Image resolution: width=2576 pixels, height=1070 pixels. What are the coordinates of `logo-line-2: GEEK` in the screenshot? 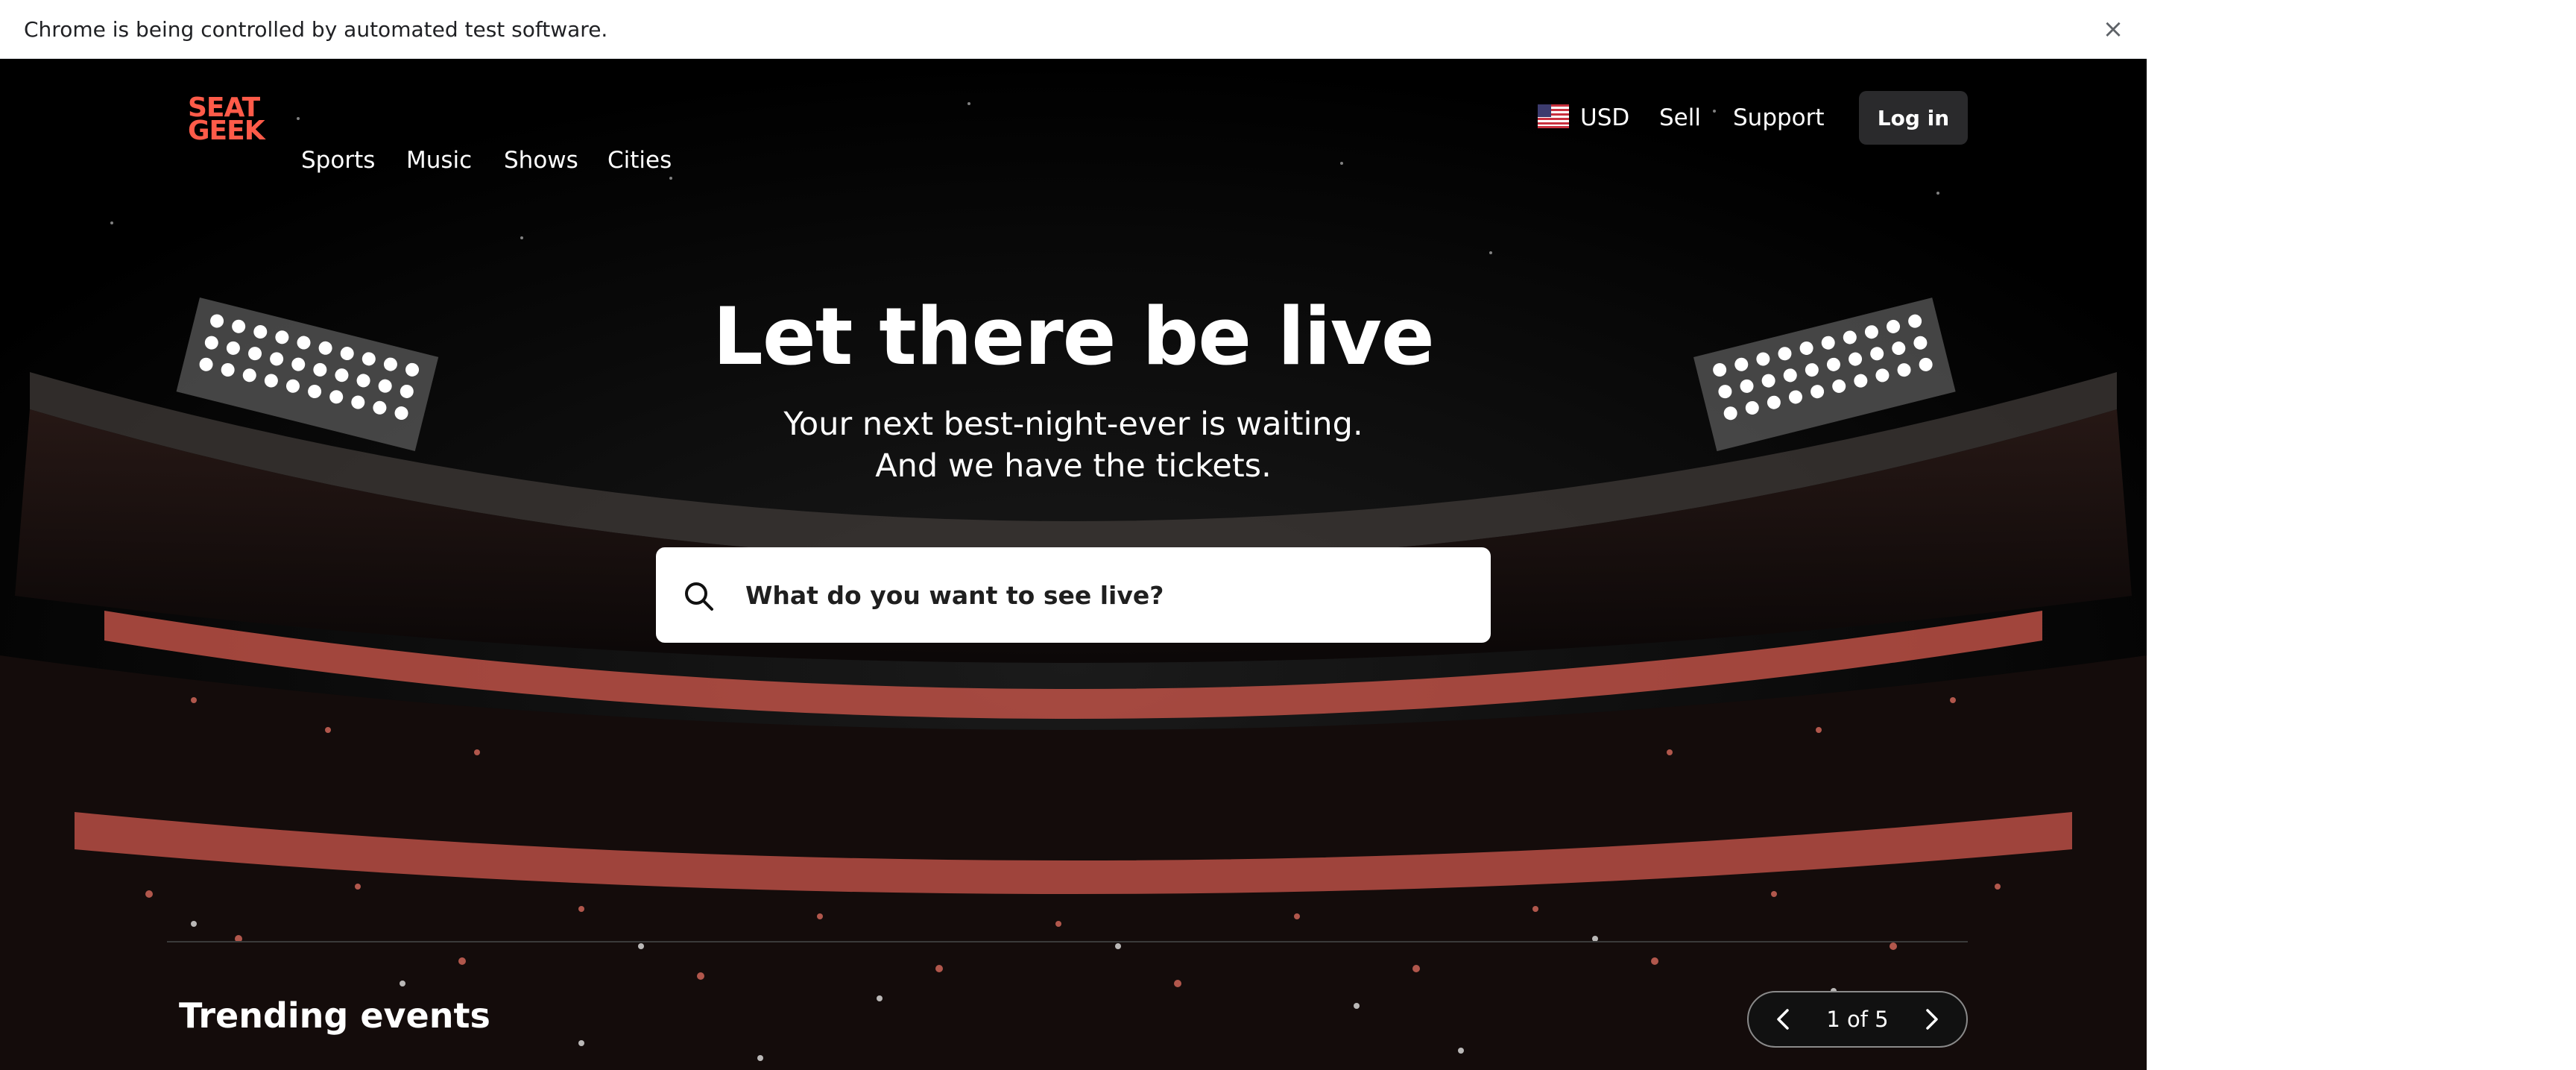 It's located at (226, 131).